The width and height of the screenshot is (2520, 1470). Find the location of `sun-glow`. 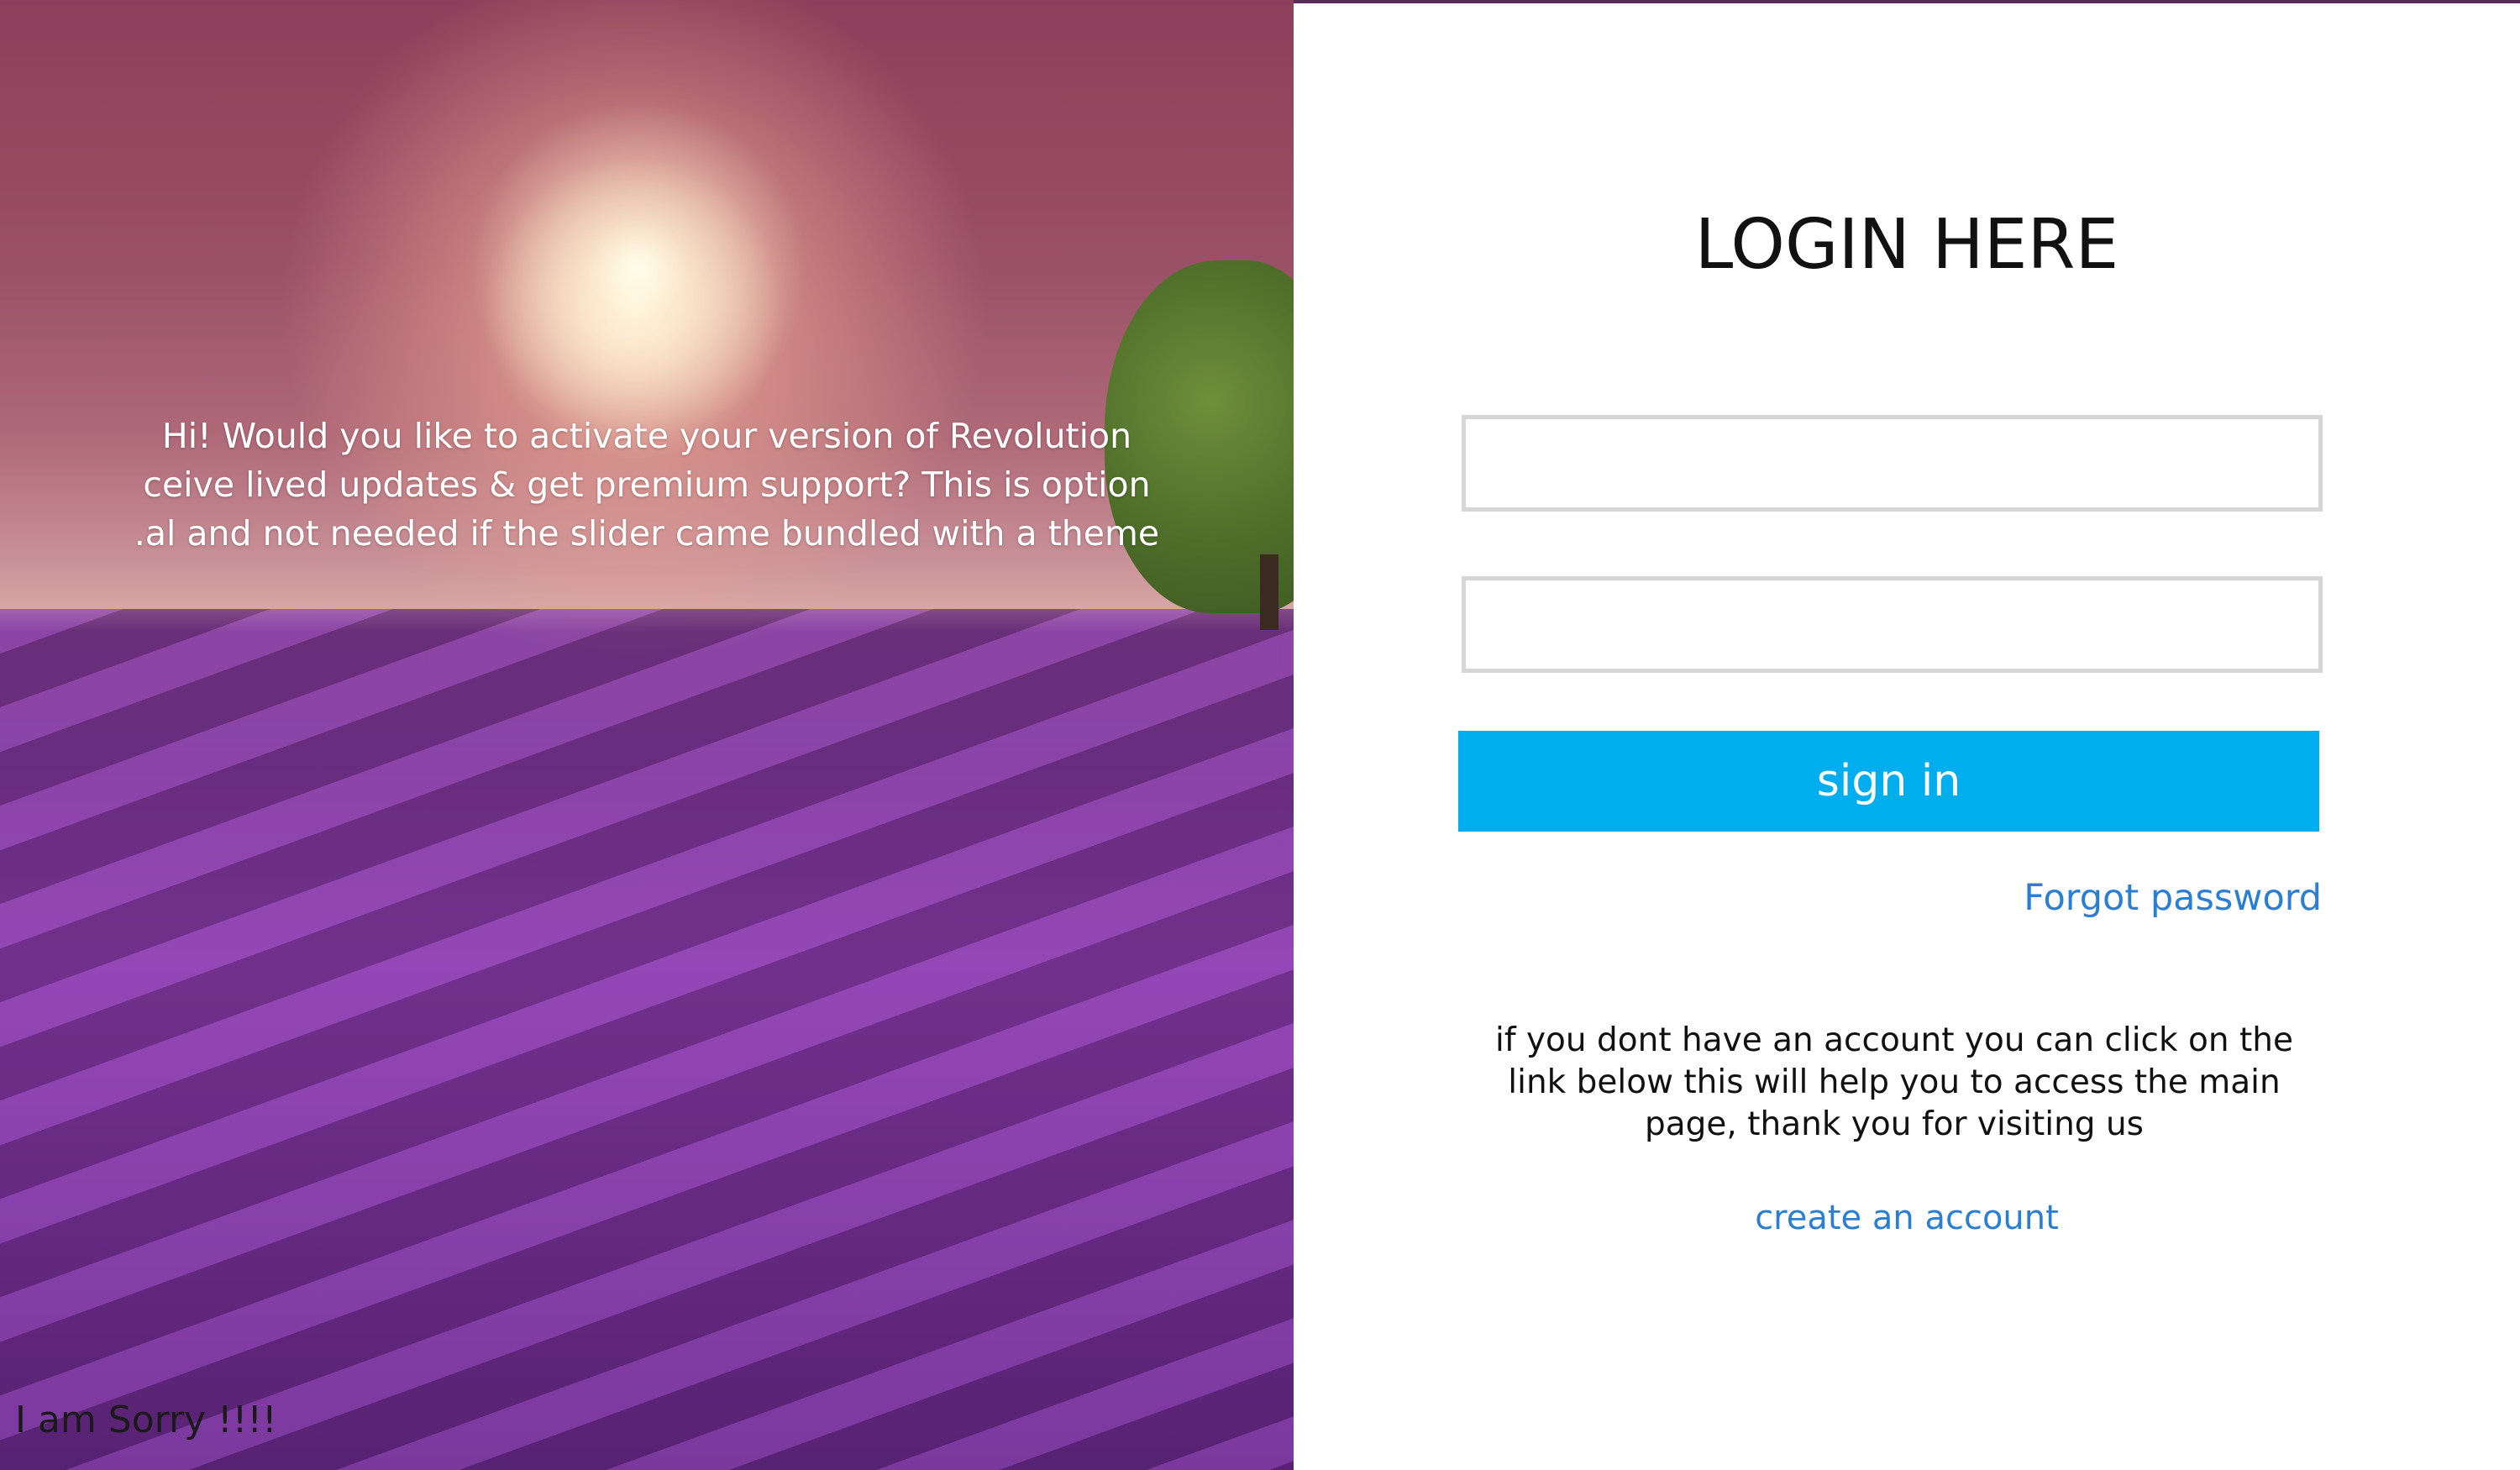

sun-glow is located at coordinates (638, 269).